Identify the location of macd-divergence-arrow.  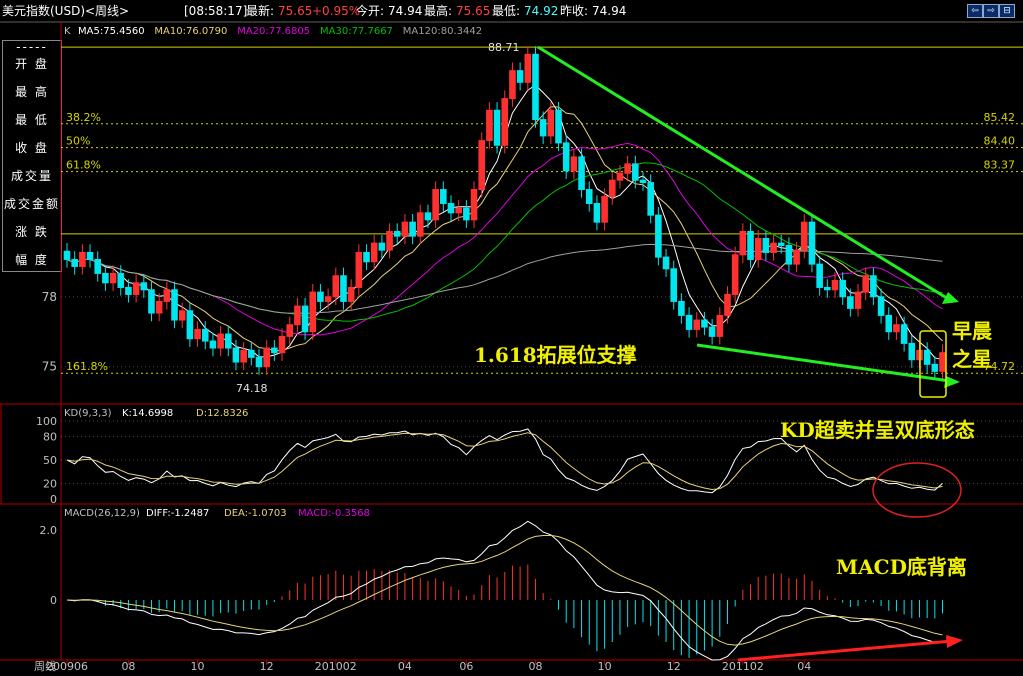
(954, 641).